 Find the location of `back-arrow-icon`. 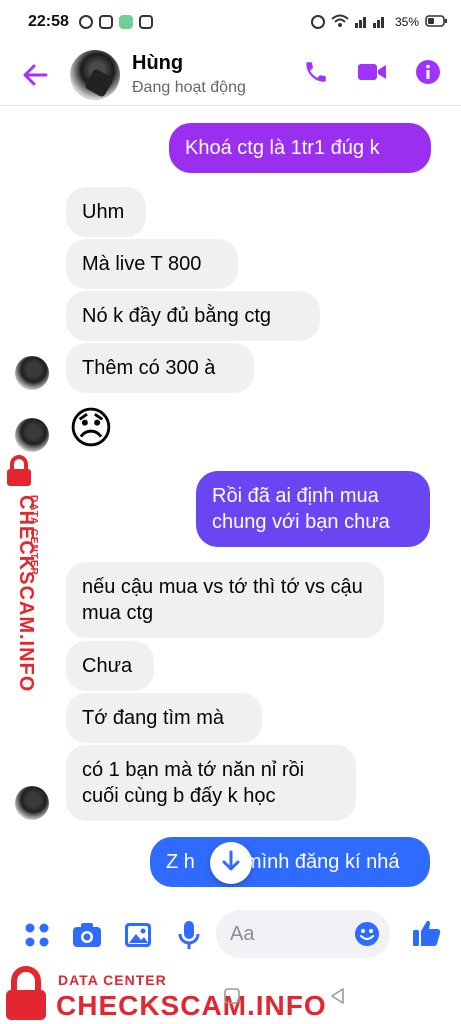

back-arrow-icon is located at coordinates (37, 75).